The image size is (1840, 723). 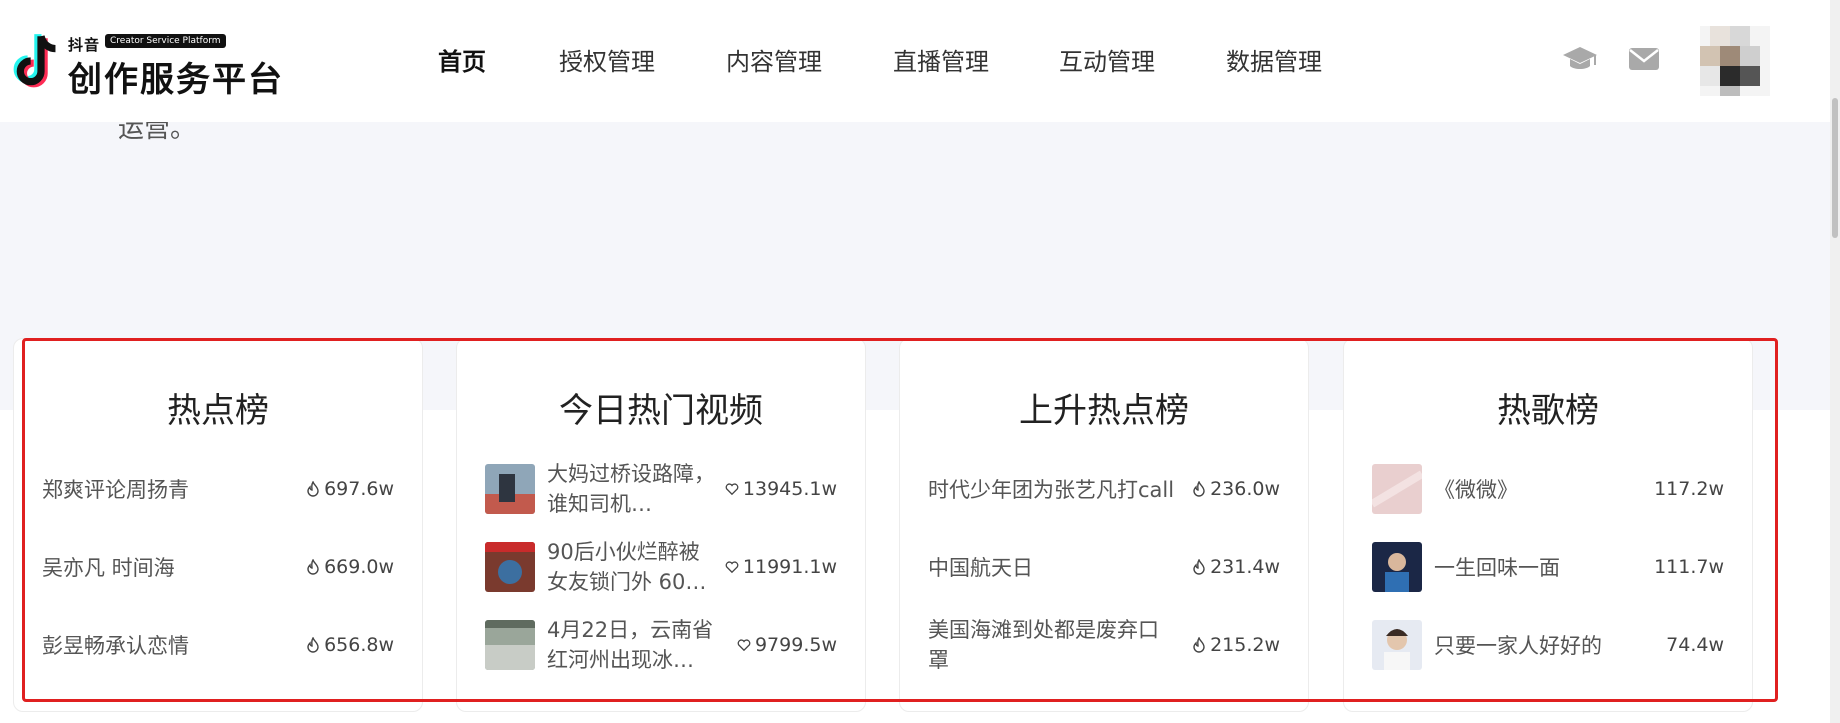 I want to click on list-item: 彭昱畅承认恋情 656.8w, so click(x=218, y=645).